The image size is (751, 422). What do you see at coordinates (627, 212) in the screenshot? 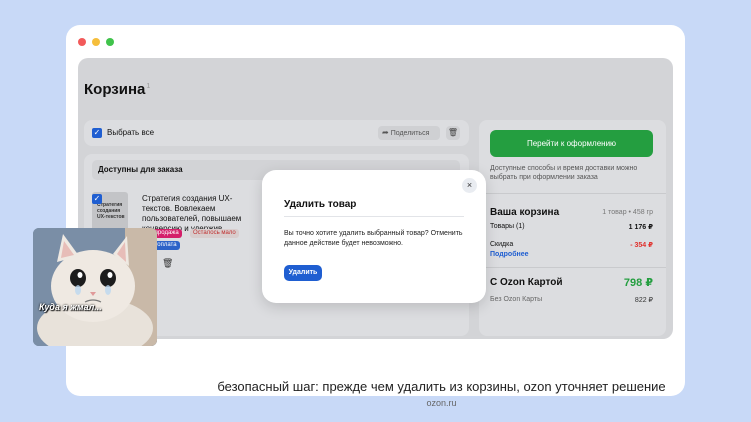
I see `cart-summary-count: 1 товар • 458 гр` at bounding box center [627, 212].